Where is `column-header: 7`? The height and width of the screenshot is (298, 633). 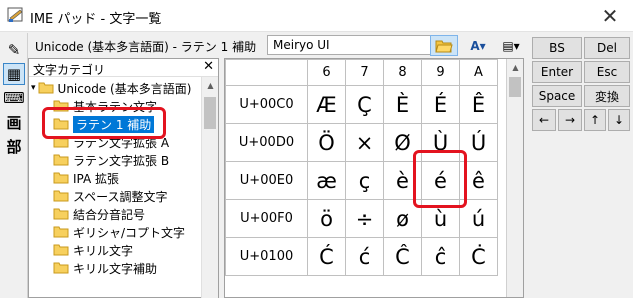
column-header: 7 is located at coordinates (364, 72).